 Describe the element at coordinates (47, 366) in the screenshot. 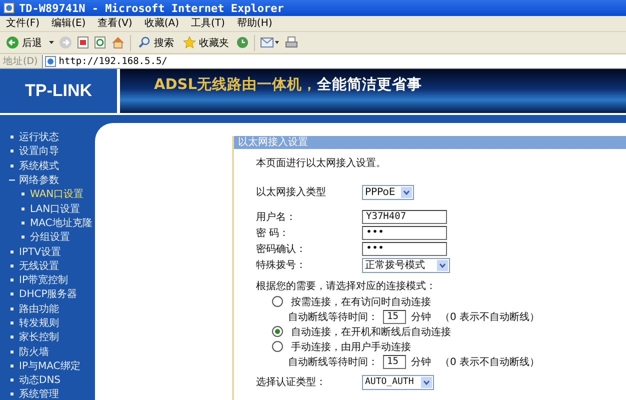

I see `sidebar-item: IP与MAC绑定` at that location.